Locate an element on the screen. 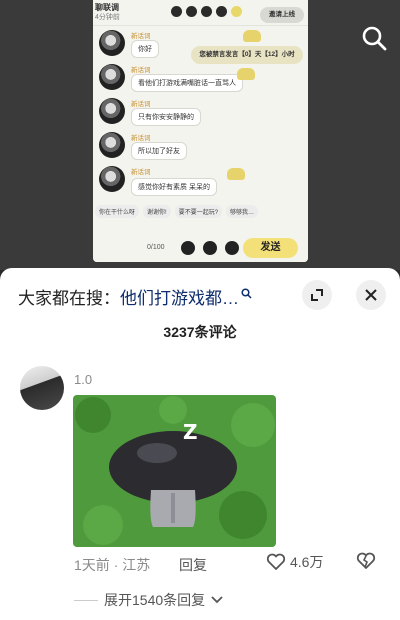 This screenshot has width=400, height=620. dislike-button is located at coordinates (366, 563).